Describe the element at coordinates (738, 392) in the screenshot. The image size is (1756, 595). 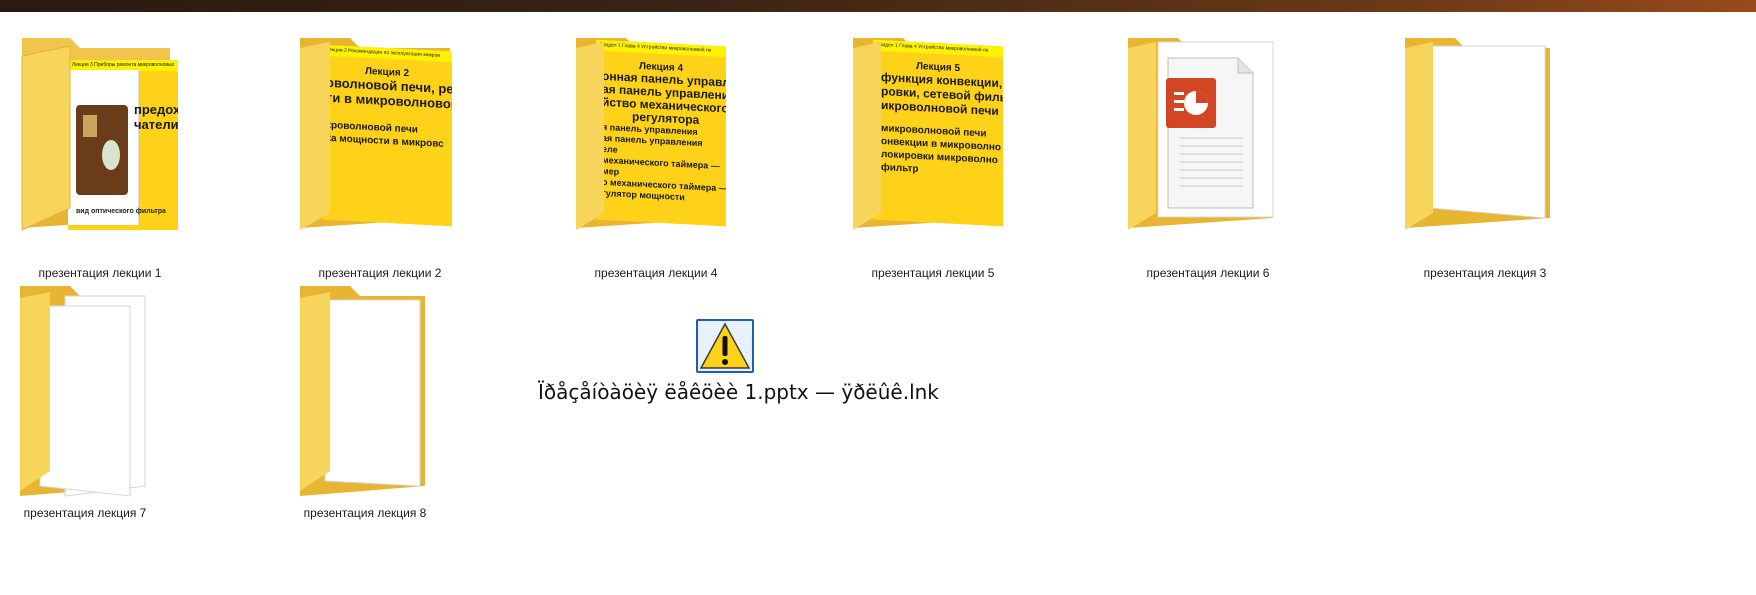
I see `shortcut-label: Ïðåçåíòàöèÿ ëåêöèè 1.pptx — ÿðëûê.lnk` at that location.